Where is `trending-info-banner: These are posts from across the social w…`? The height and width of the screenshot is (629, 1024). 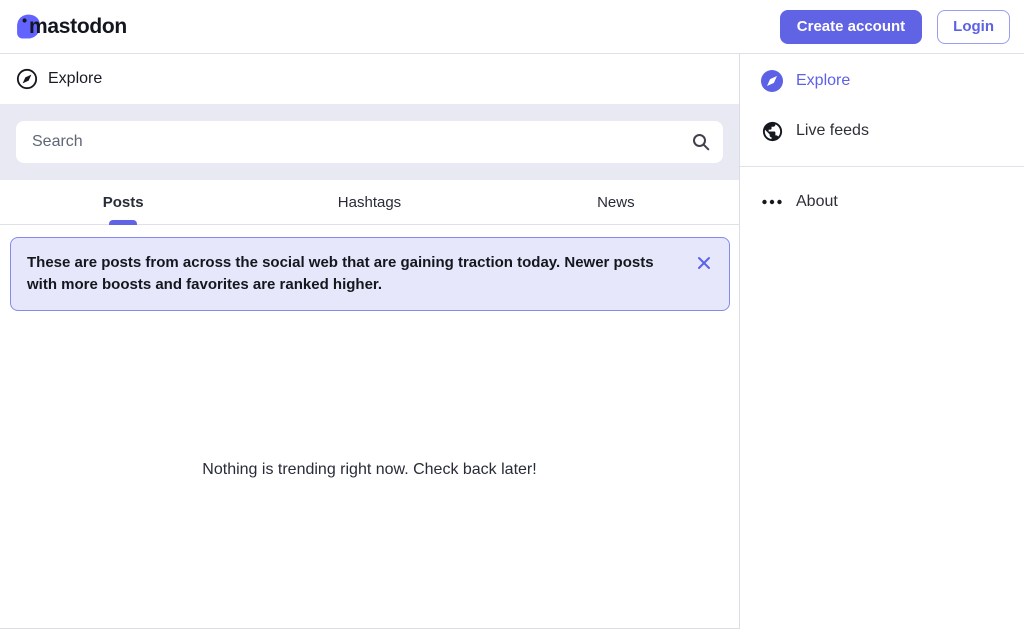
trending-info-banner: These are posts from across the social w… is located at coordinates (370, 274).